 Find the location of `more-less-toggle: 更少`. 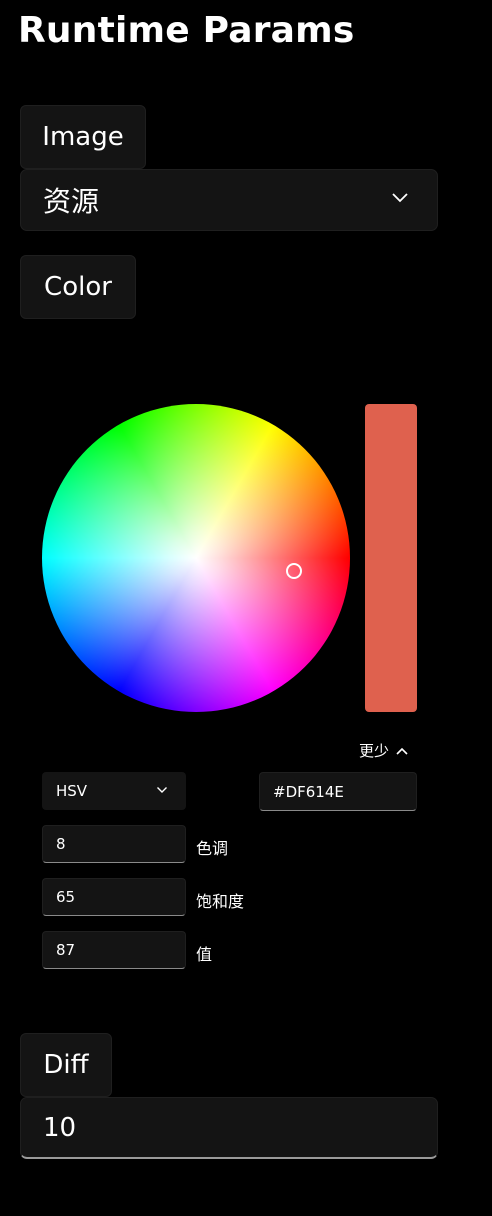

more-less-toggle: 更少 is located at coordinates (384, 750).